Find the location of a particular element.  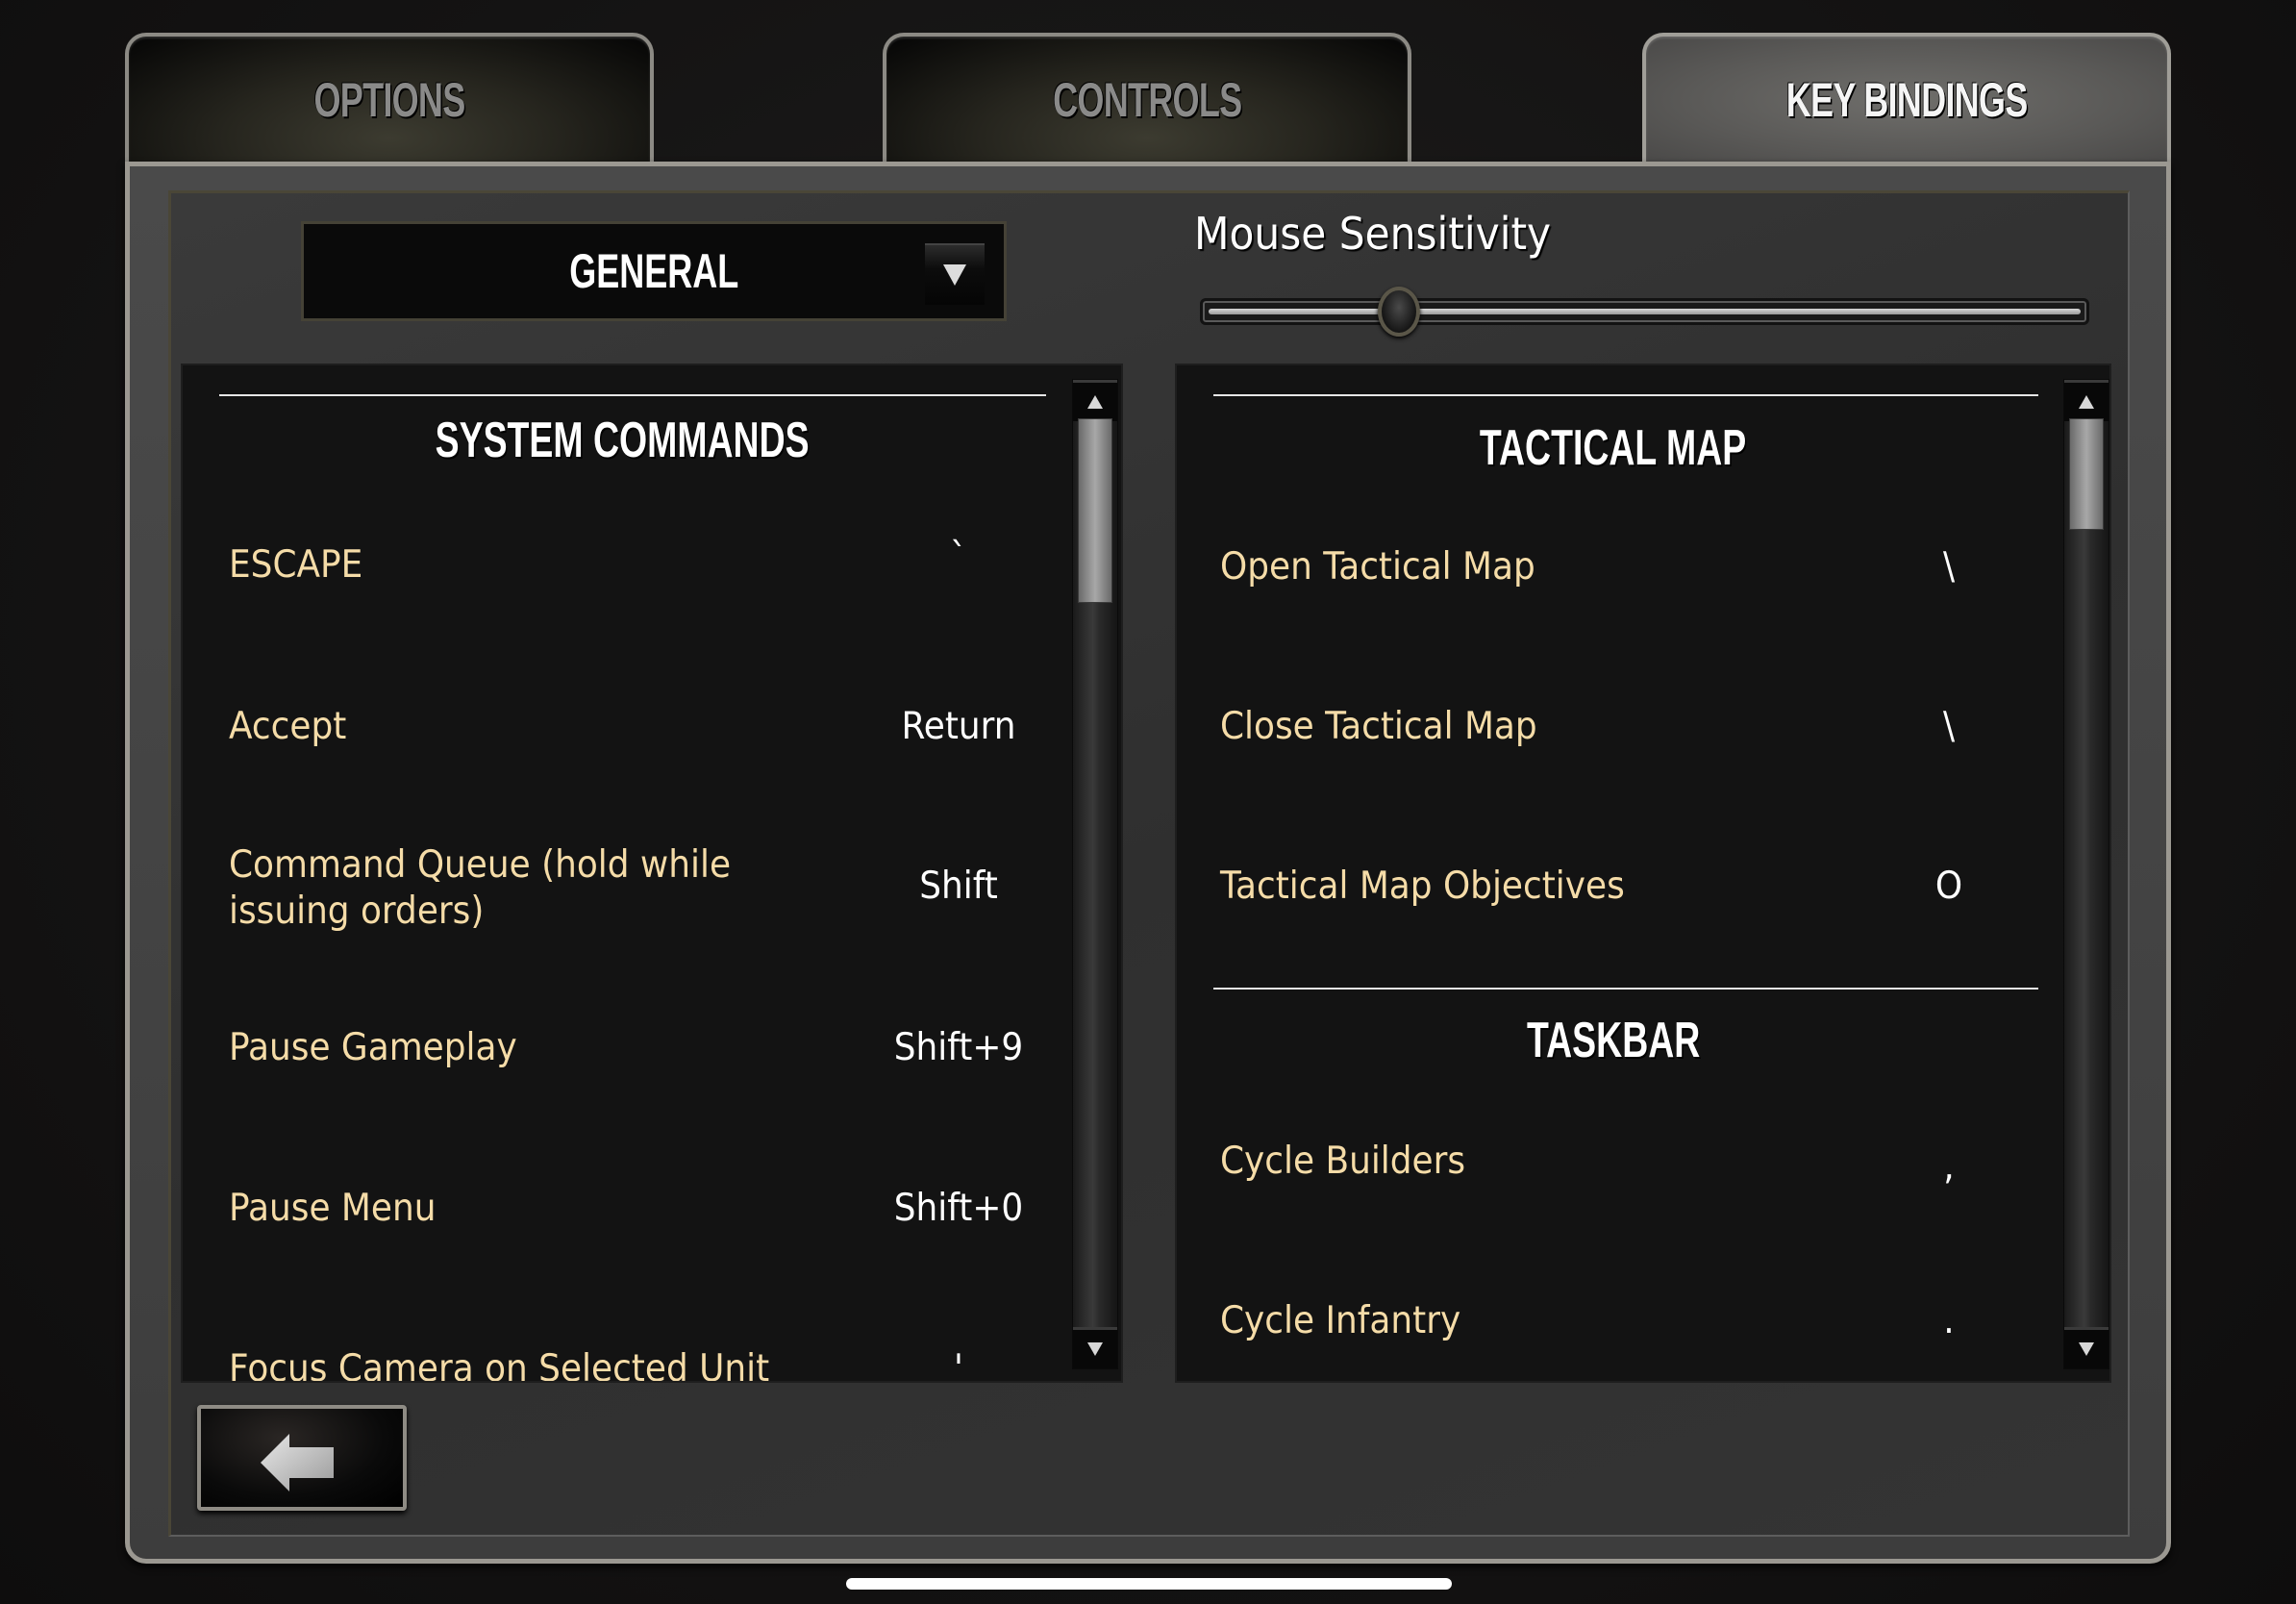

chevron-down-icon is located at coordinates (954, 275).